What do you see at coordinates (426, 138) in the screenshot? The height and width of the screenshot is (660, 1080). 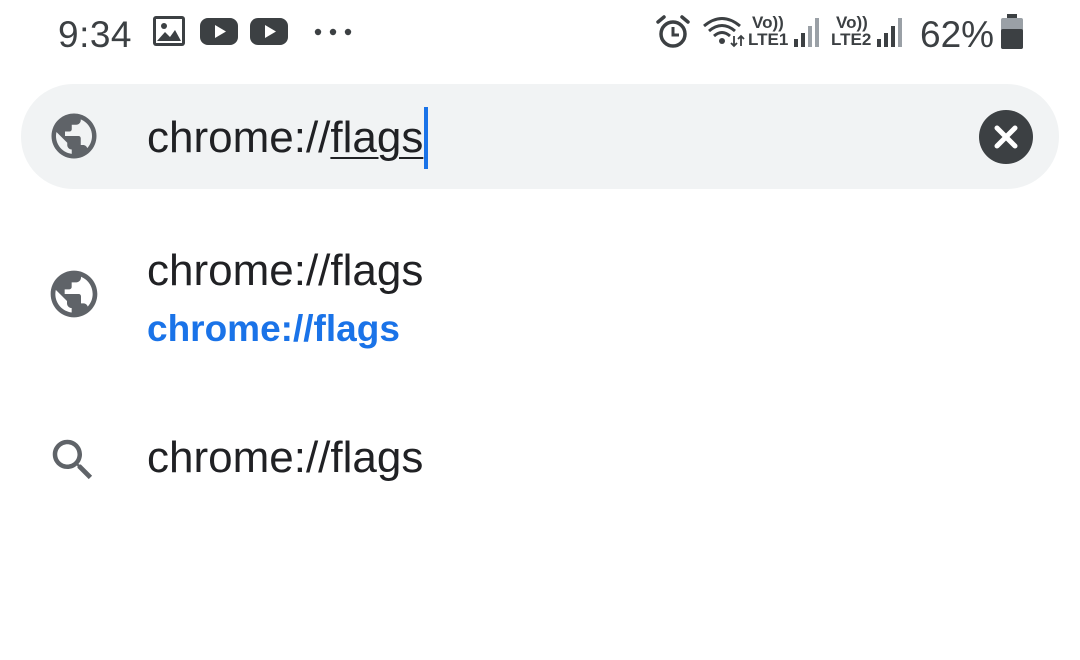 I see `text-cursor` at bounding box center [426, 138].